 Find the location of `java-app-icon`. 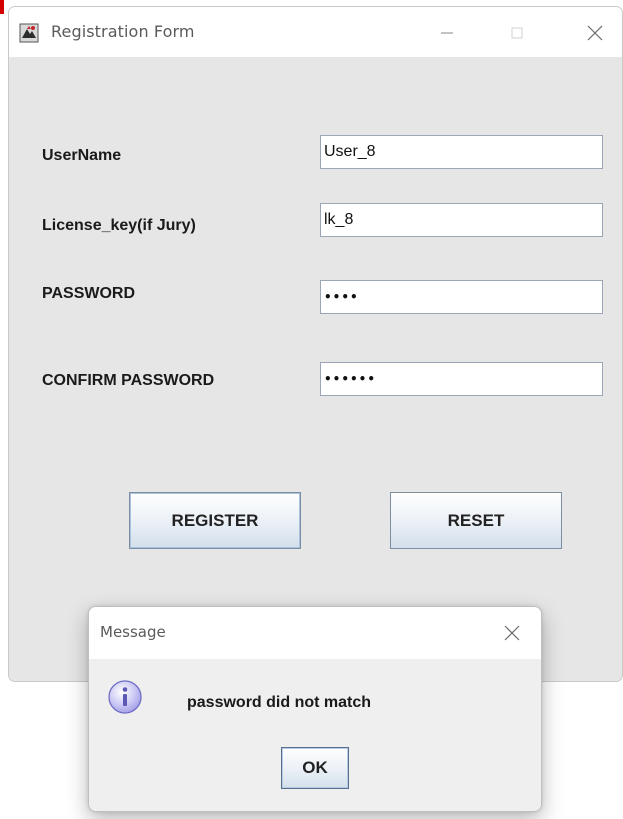

java-app-icon is located at coordinates (29, 33).